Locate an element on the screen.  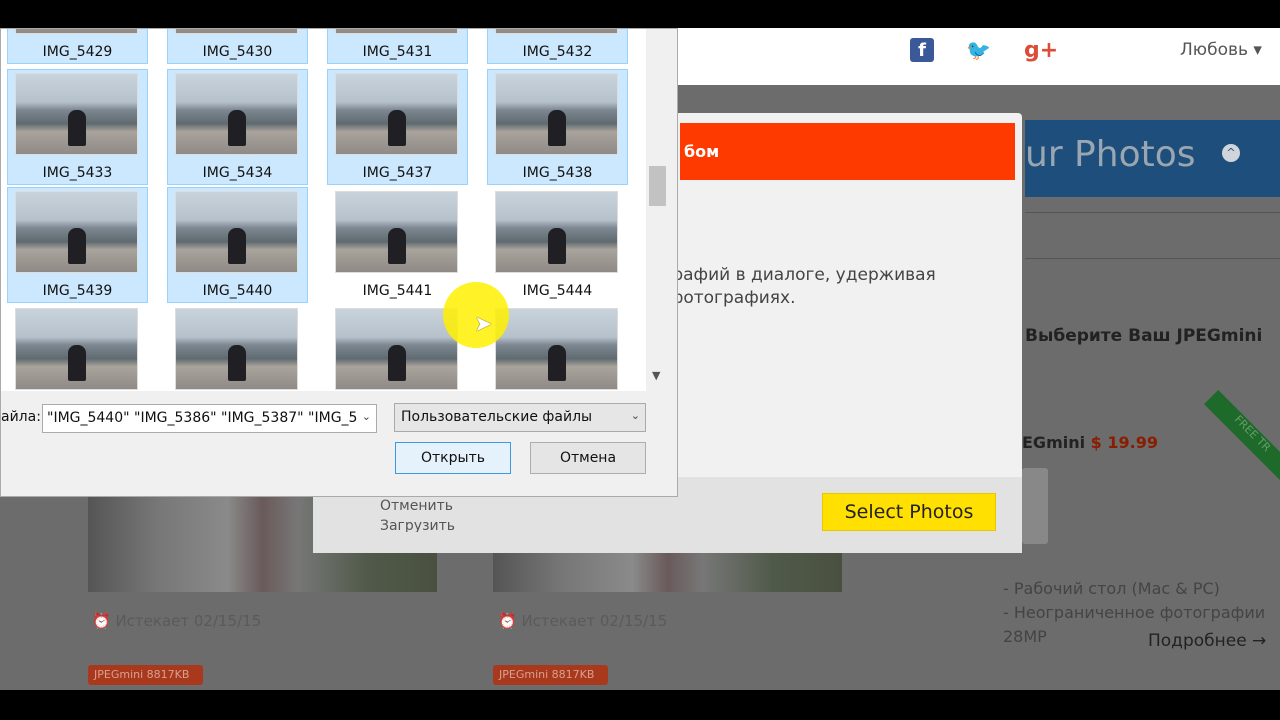
file-tile: IMG_5438 is located at coordinates (557, 127).